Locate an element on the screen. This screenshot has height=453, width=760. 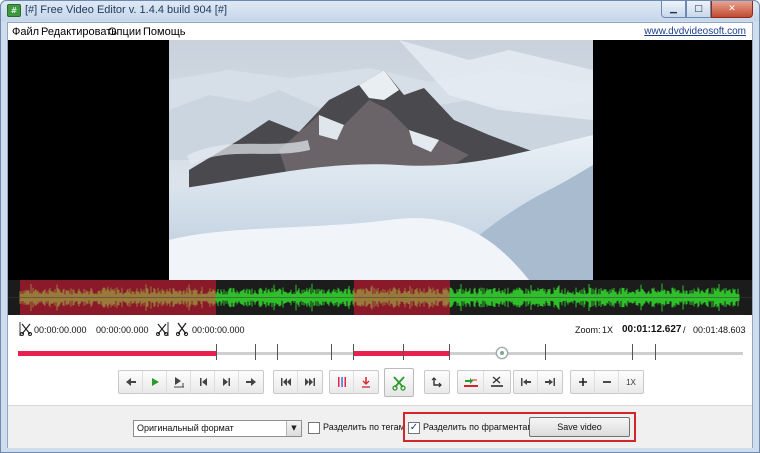
split-marker-icon is located at coordinates (341, 382).